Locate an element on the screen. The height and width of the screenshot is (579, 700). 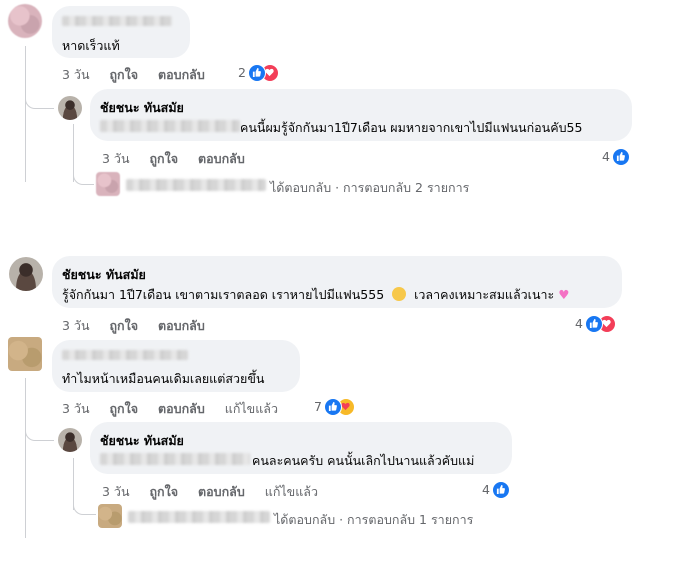
pink-heart-icon: ♥ is located at coordinates (564, 294).